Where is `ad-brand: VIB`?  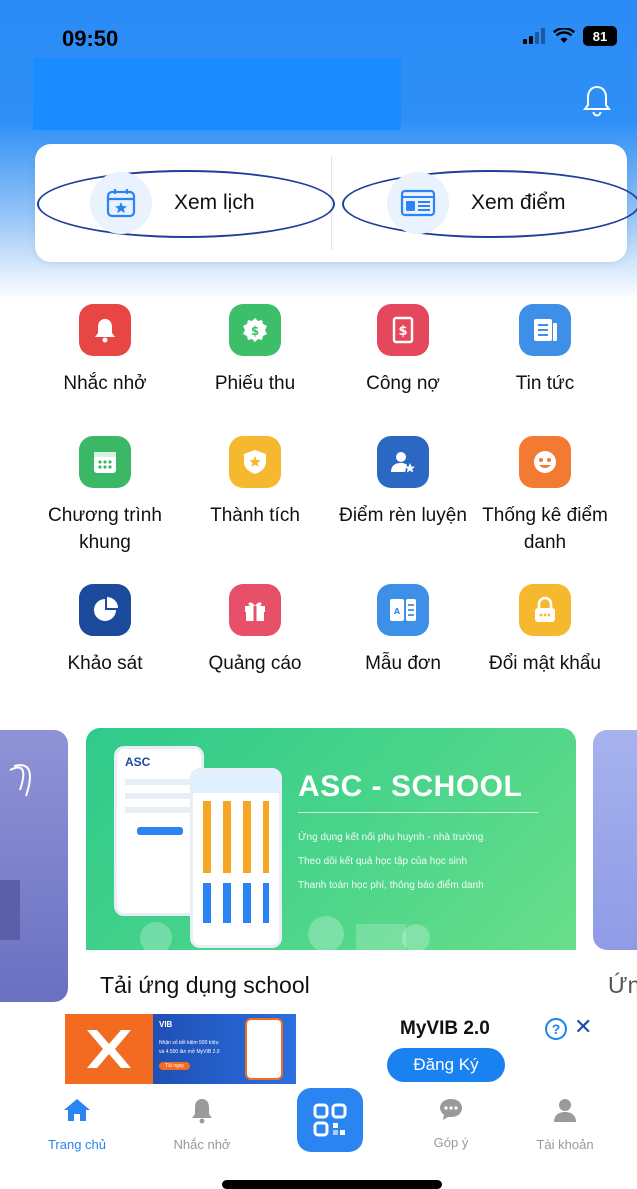 ad-brand: VIB is located at coordinates (166, 1024).